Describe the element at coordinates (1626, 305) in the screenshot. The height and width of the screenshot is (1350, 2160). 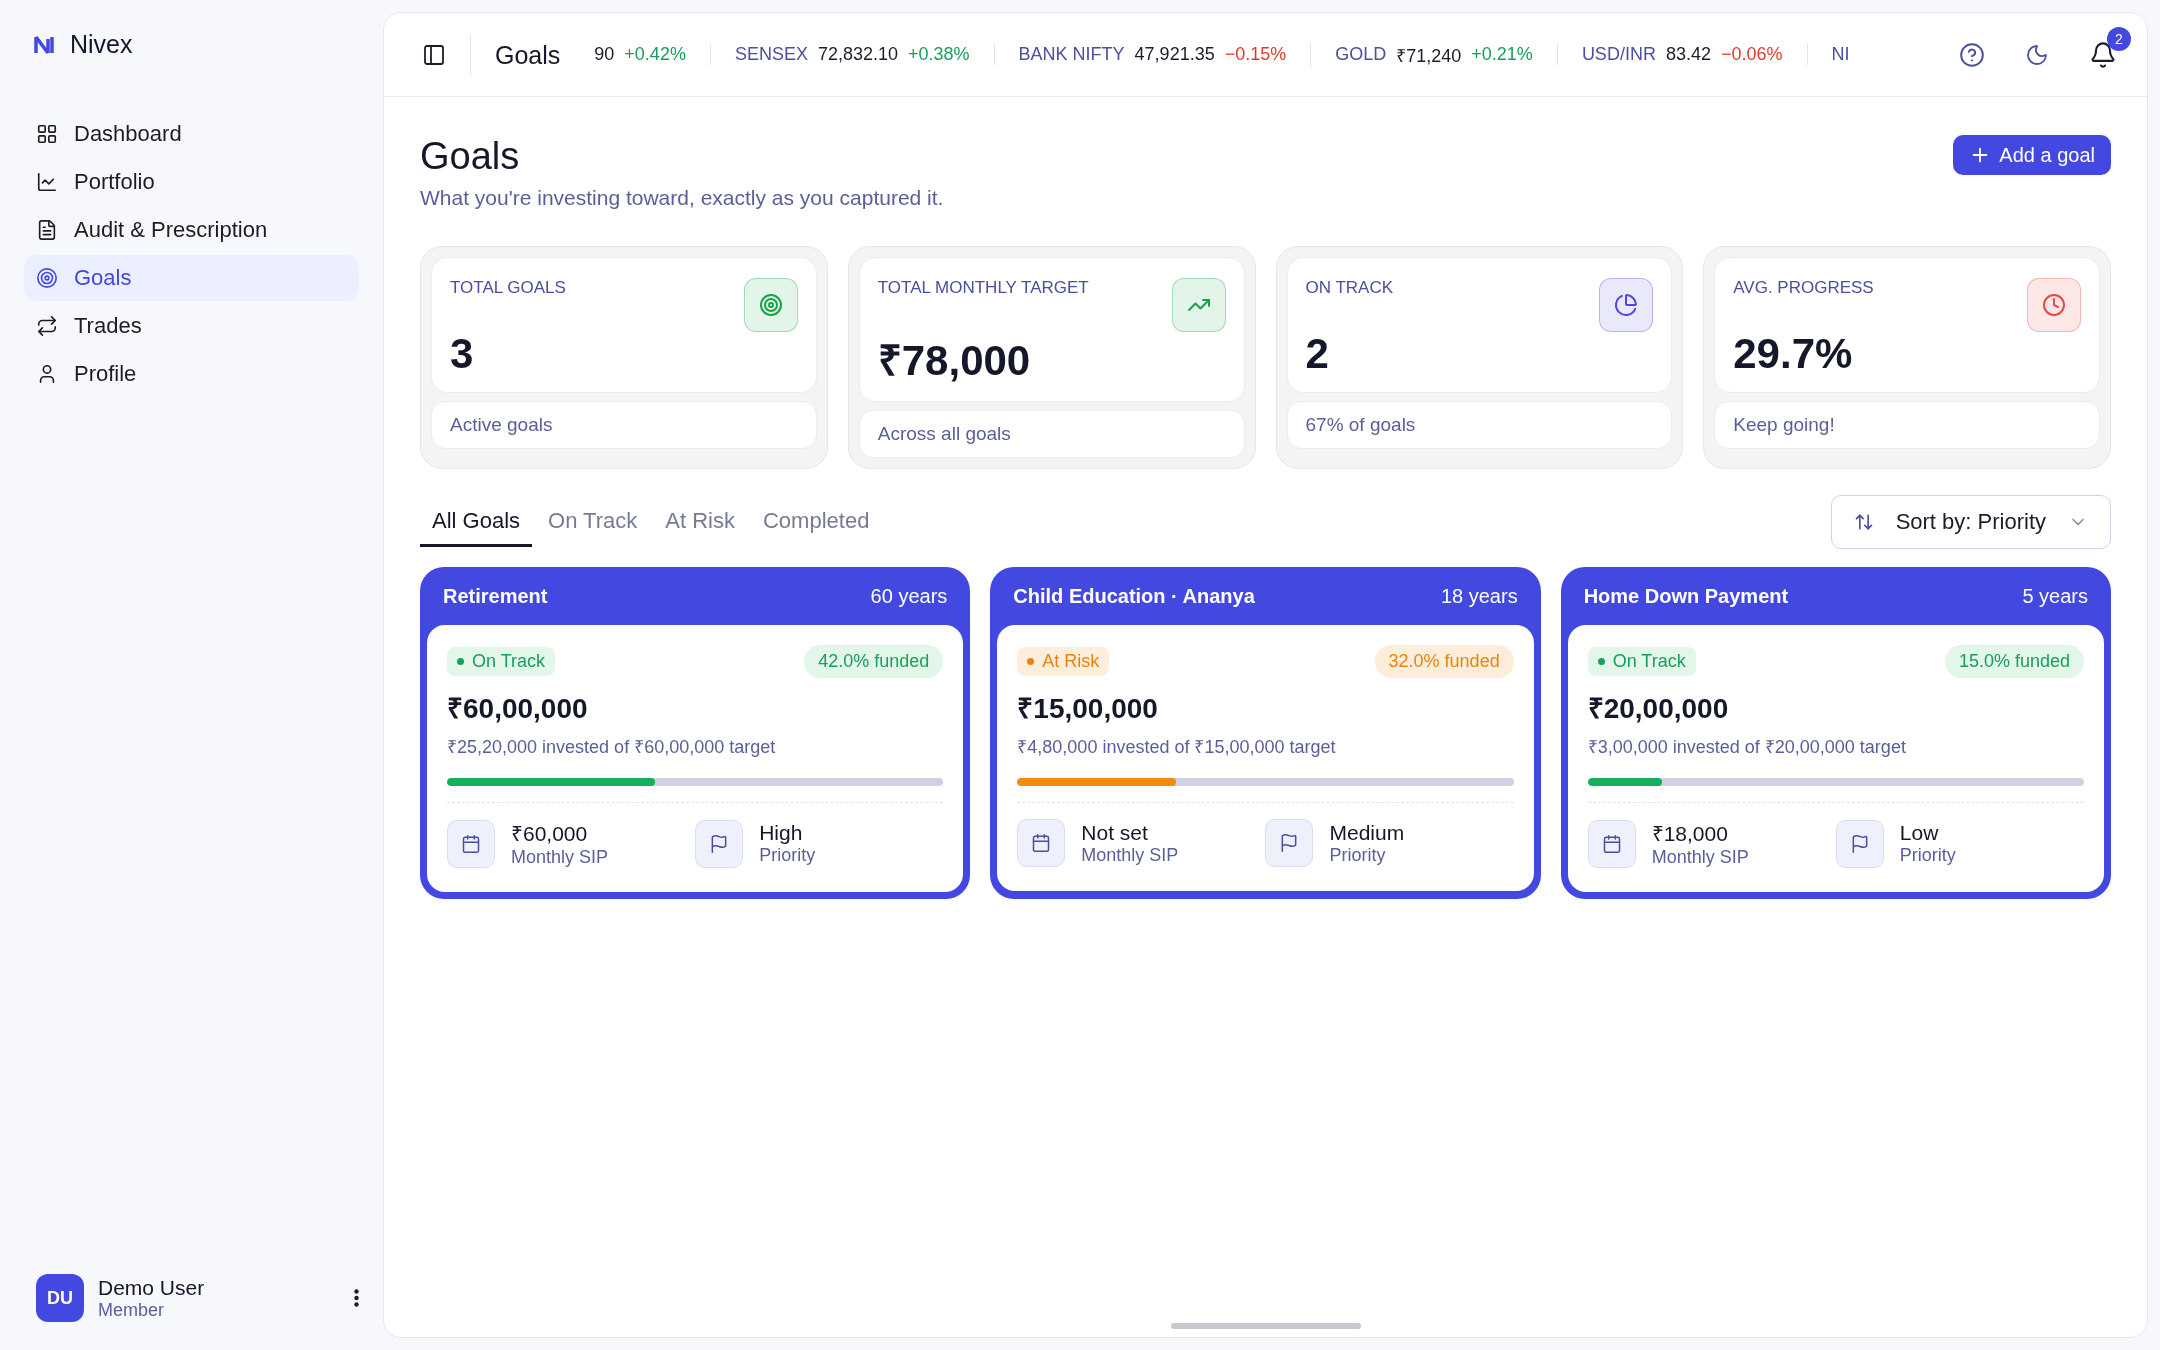
I see `pie-chart-icon` at that location.